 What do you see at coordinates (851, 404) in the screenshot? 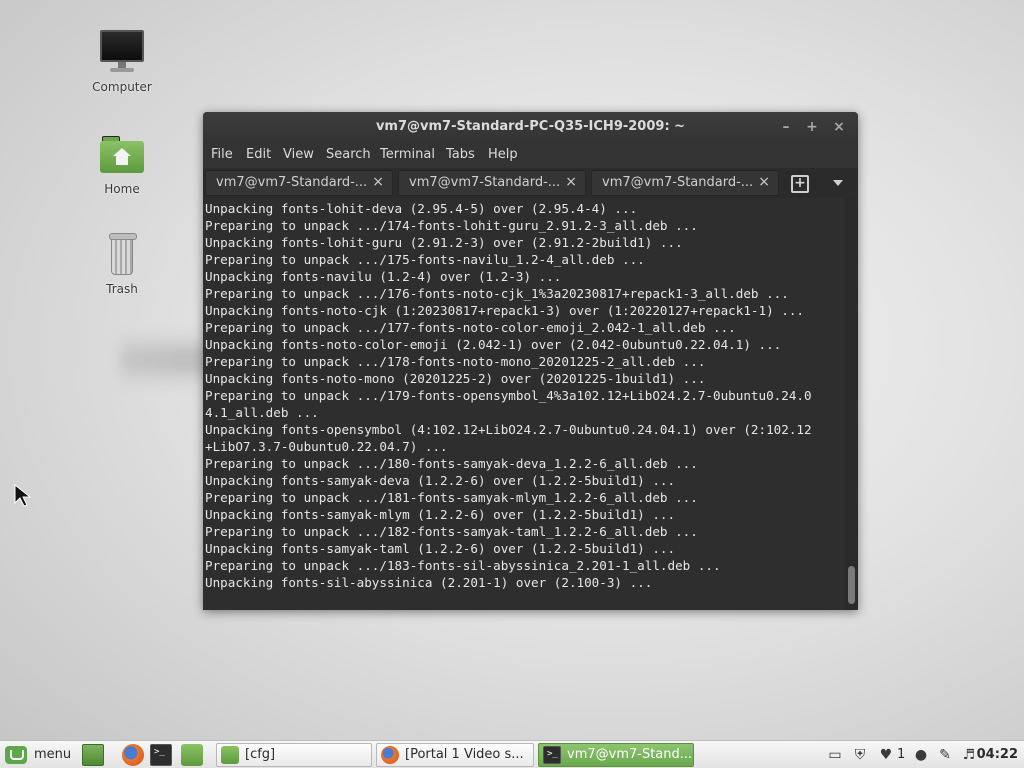
I see `scrollbar` at bounding box center [851, 404].